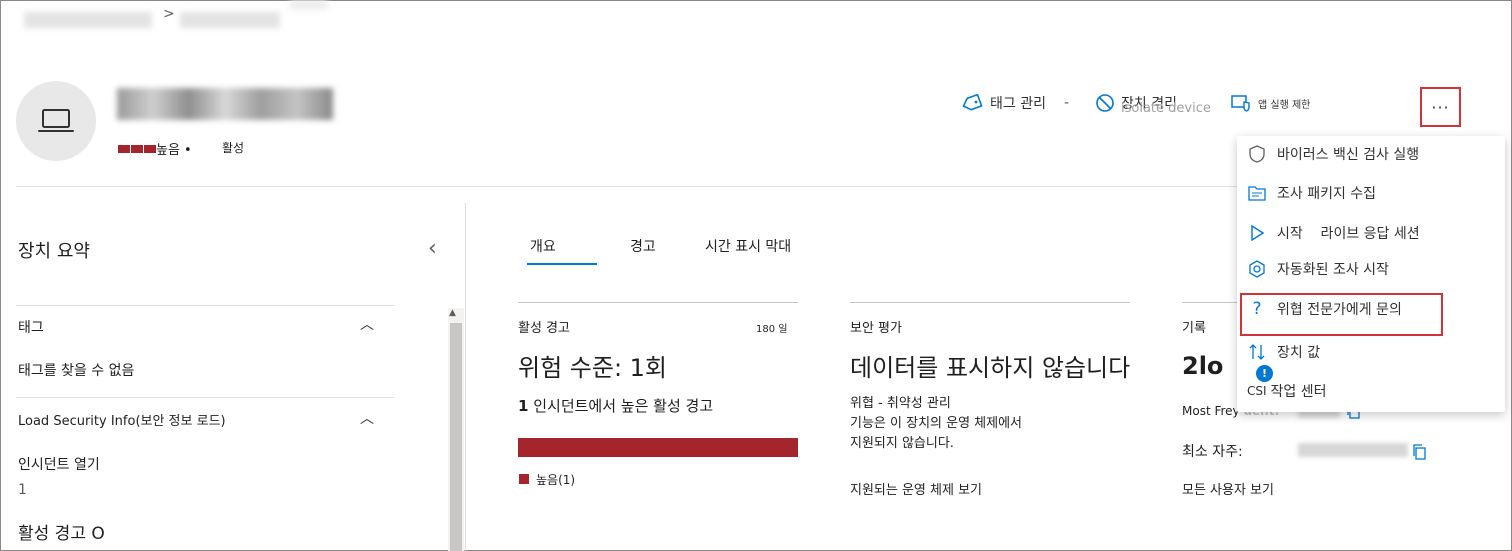 The width and height of the screenshot is (1512, 551). Describe the element at coordinates (1212, 452) in the screenshot. I see `least-frequent-label: 최소 자주:` at that location.